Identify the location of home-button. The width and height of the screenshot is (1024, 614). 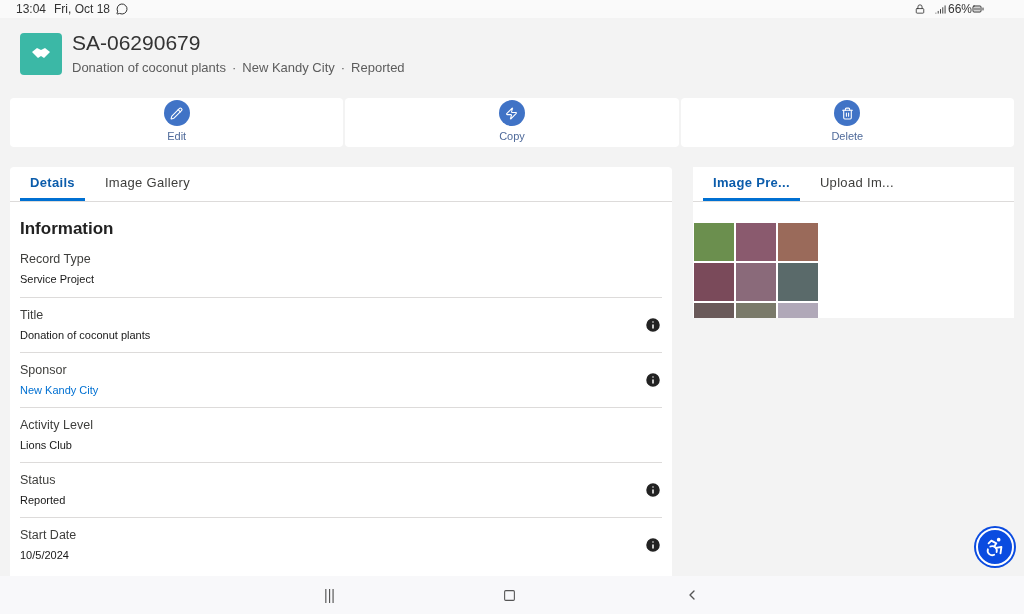
(509, 595).